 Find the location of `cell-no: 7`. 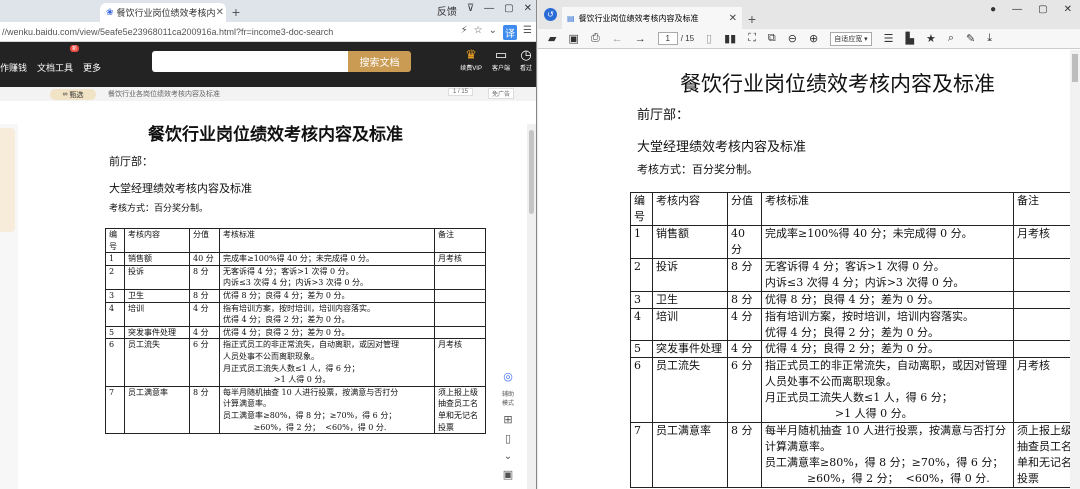

cell-no: 7 is located at coordinates (115, 410).